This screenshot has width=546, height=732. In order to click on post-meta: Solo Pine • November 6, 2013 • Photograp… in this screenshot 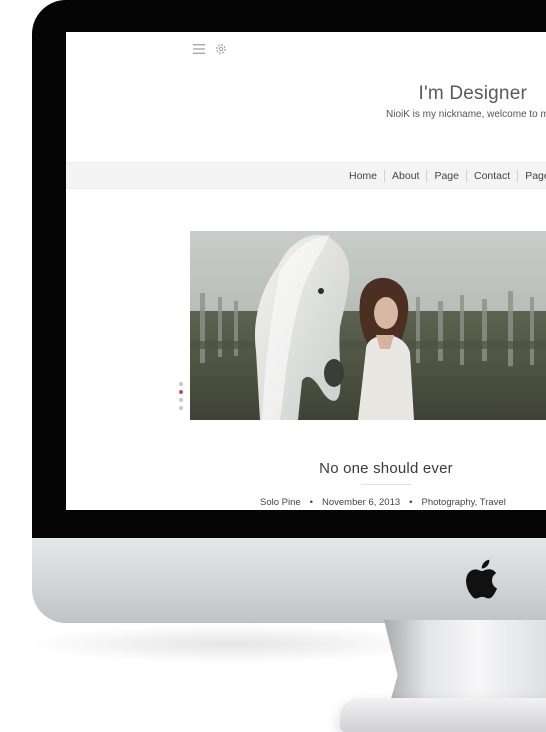, I will do `click(383, 502)`.